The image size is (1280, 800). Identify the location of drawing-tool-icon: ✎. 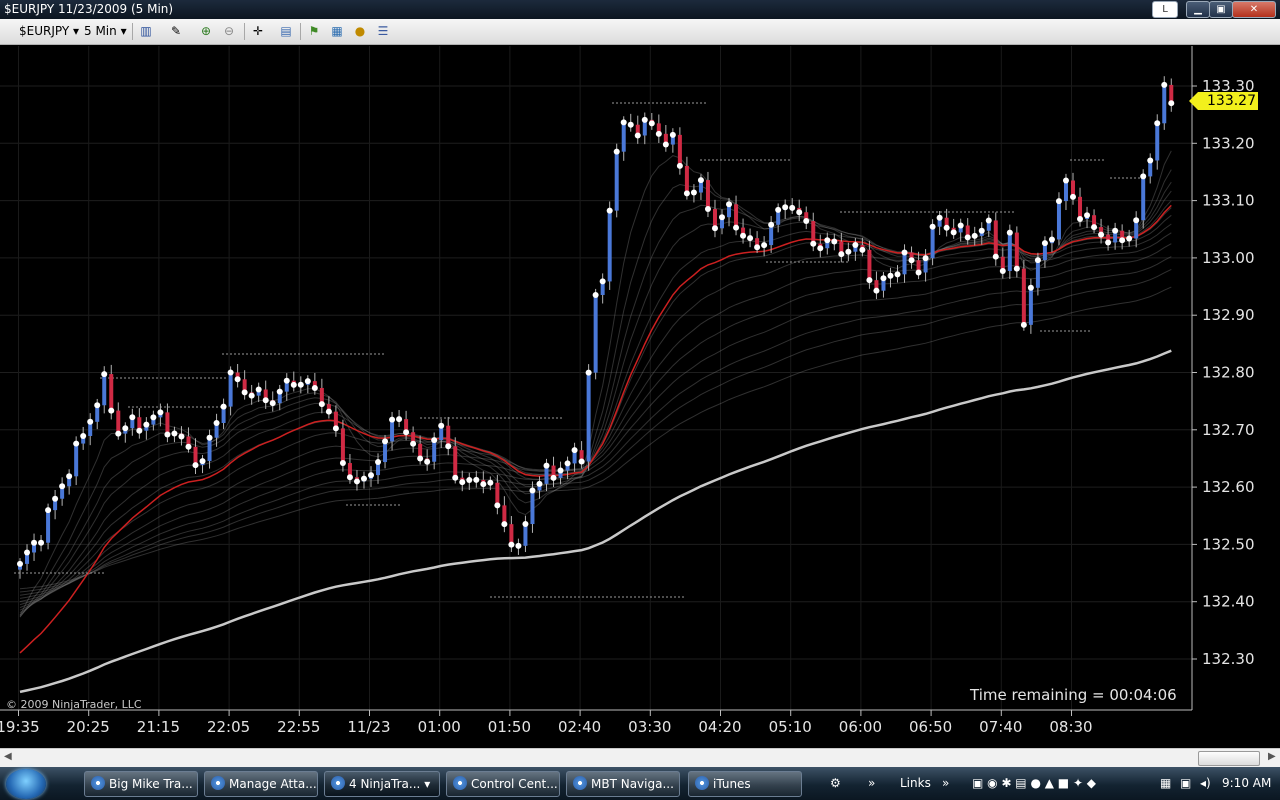
(176, 31).